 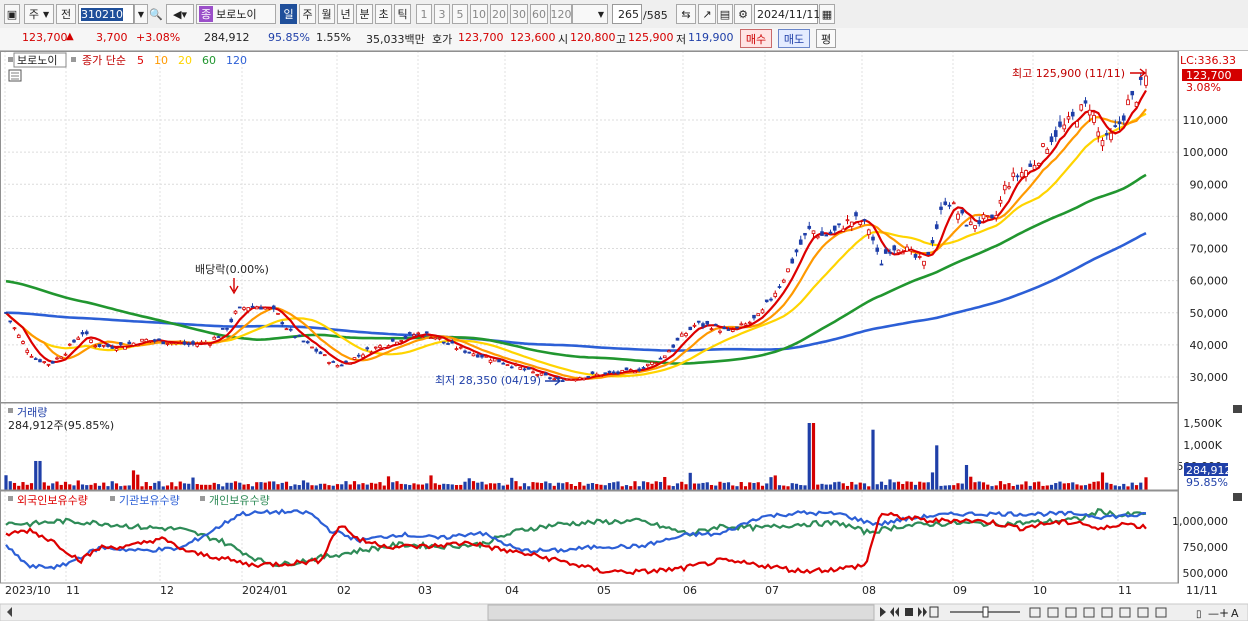 What do you see at coordinates (106, 14) in the screenshot?
I see `stock-code-input: 310210` at bounding box center [106, 14].